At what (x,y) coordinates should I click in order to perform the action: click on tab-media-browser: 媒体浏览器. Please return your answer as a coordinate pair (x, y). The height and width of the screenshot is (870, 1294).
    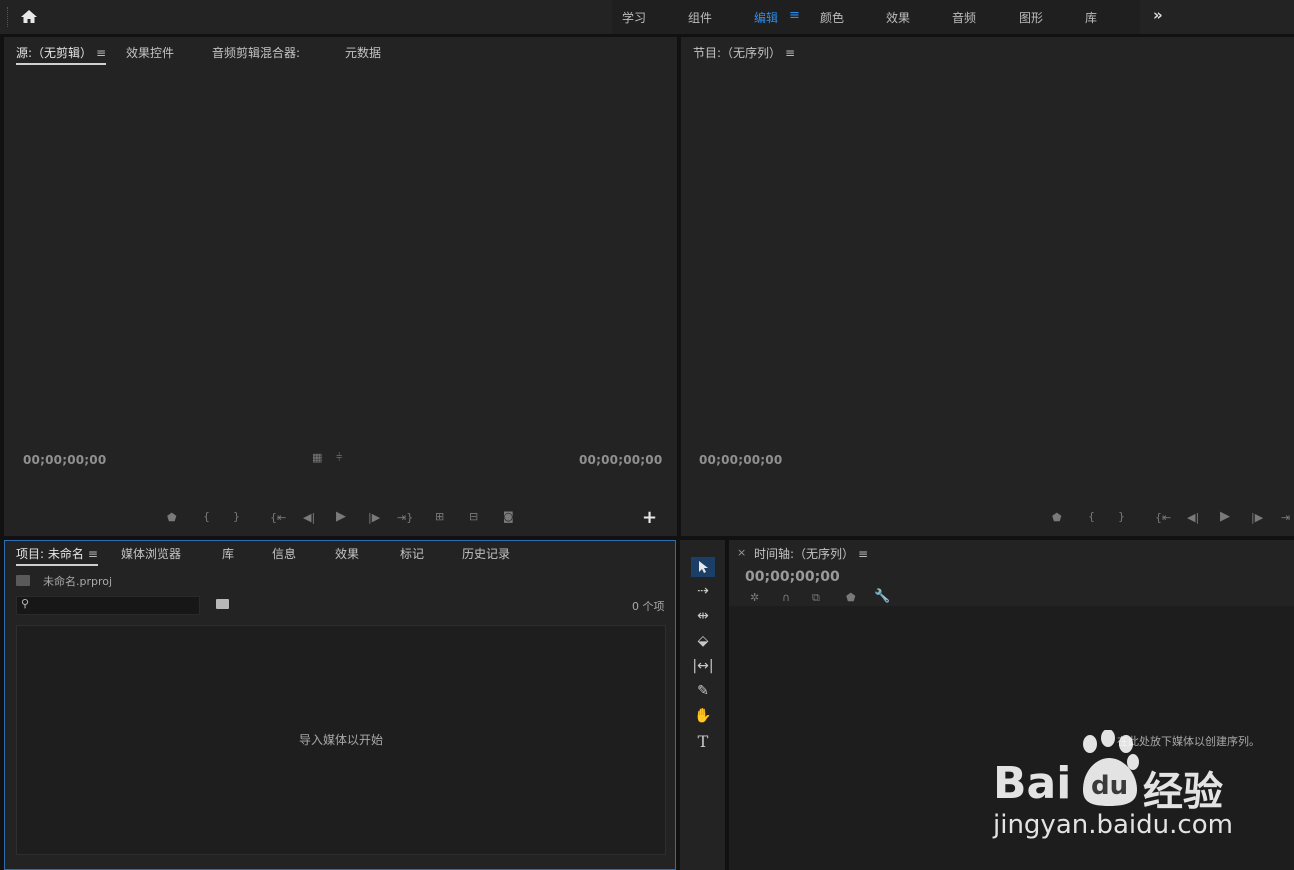
    Looking at the image, I should click on (151, 553).